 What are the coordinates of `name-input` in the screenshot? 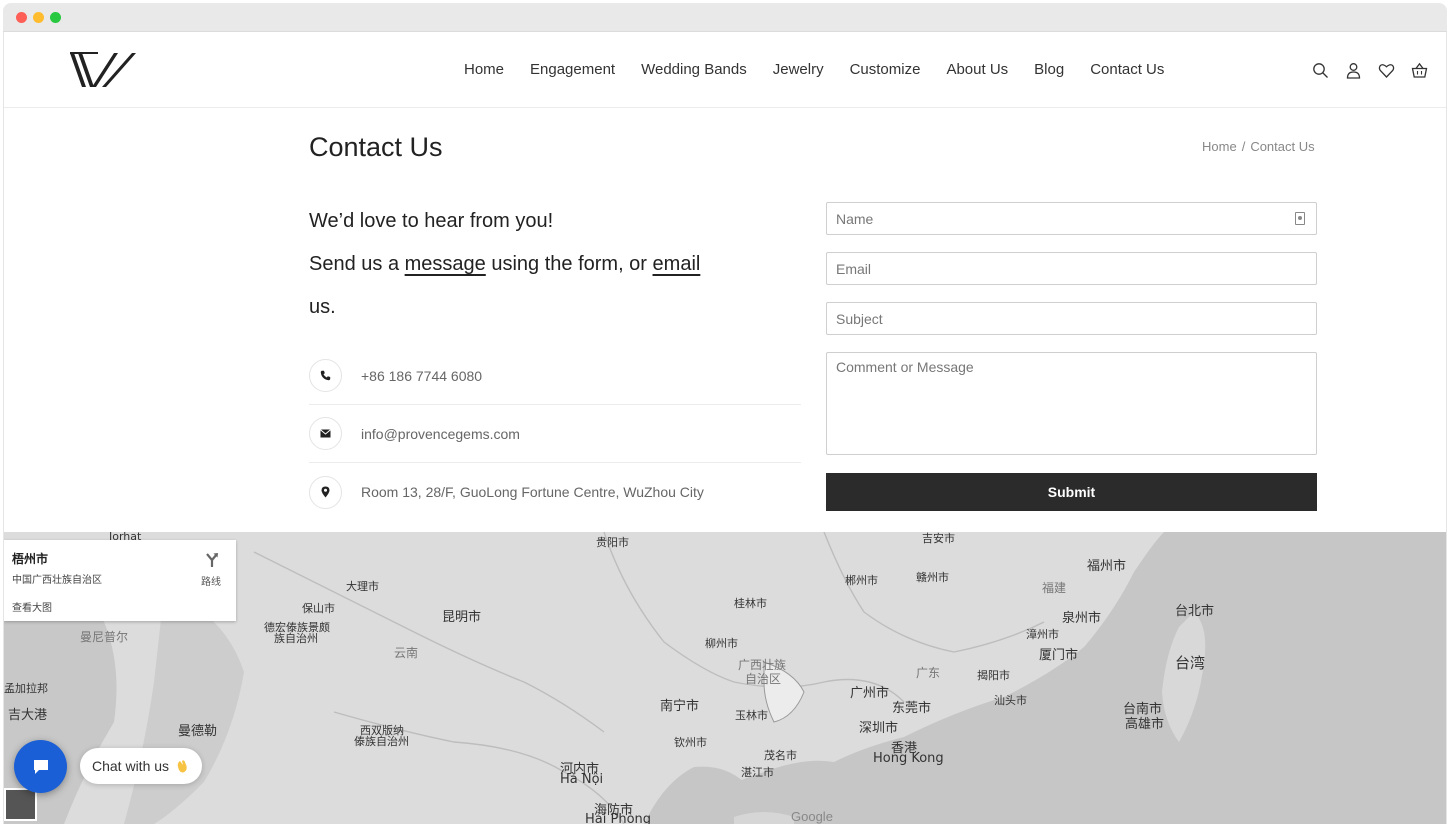 It's located at (1071, 218).